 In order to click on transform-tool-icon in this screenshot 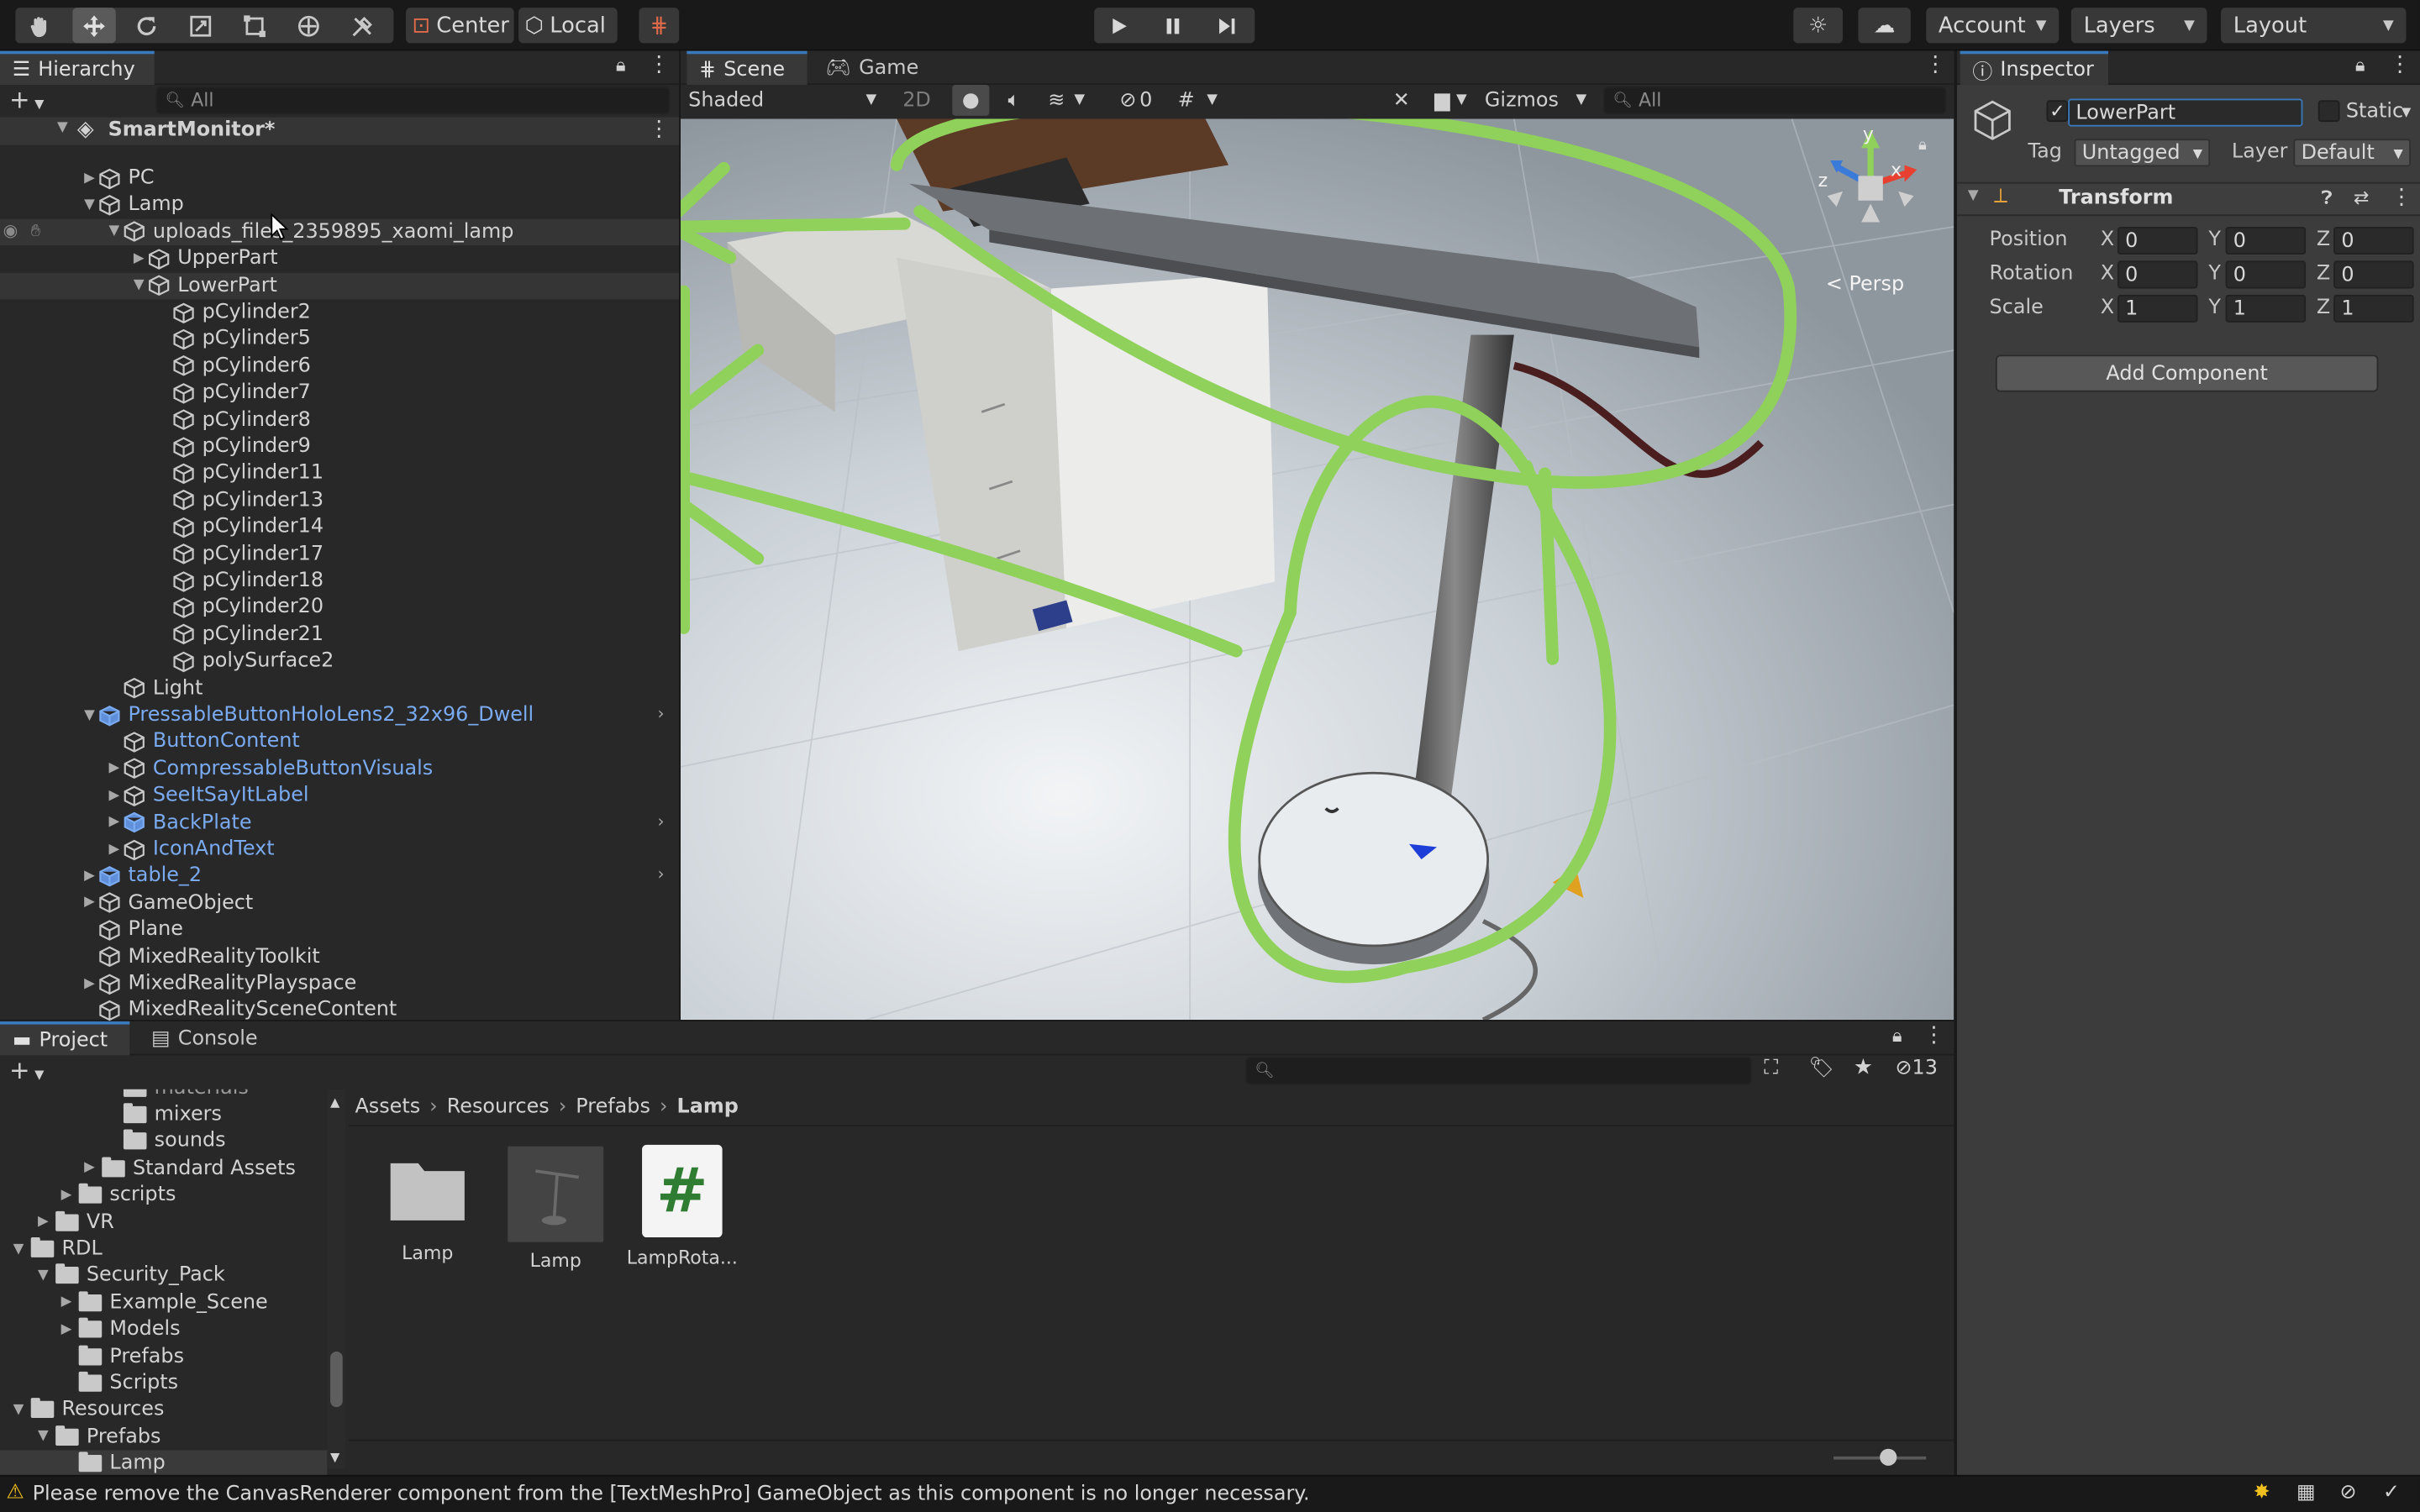, I will do `click(308, 25)`.